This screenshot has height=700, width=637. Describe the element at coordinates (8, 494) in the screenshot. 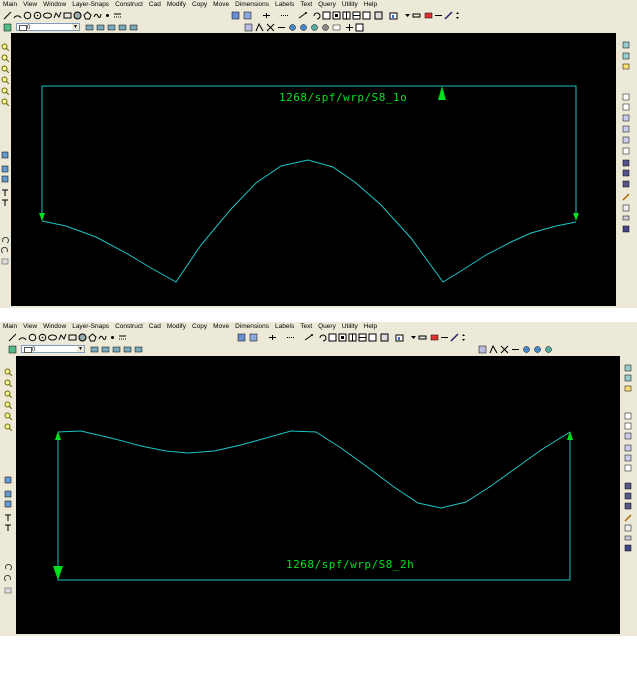

I see `plan-view-icon` at that location.